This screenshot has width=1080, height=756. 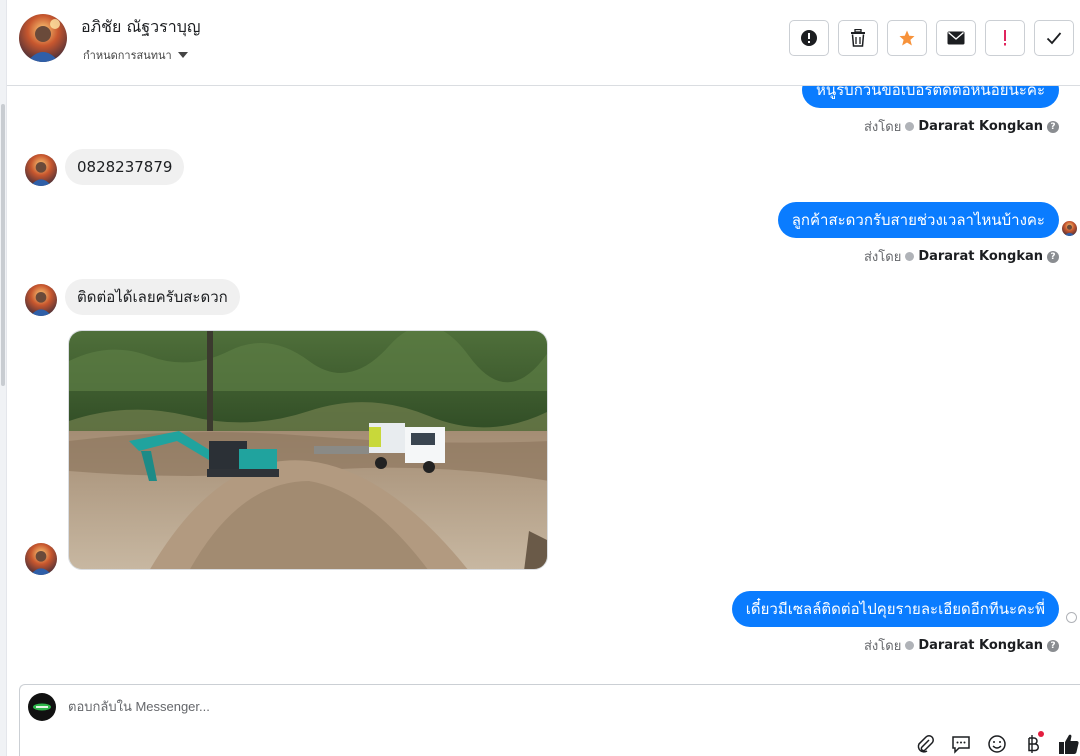 I want to click on smiley-icon, so click(x=997, y=744).